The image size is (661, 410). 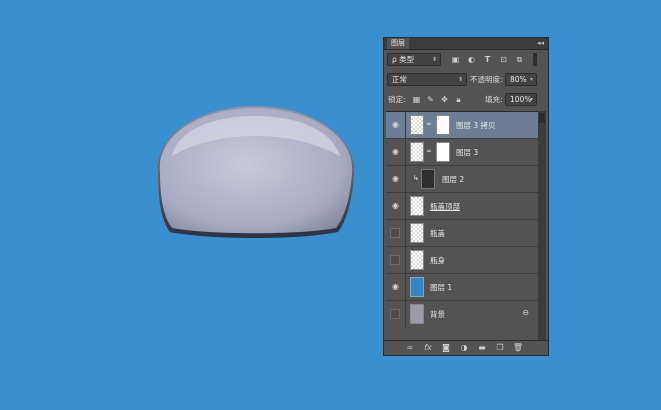 I want to click on new-layer-icon: ❐, so click(x=500, y=348).